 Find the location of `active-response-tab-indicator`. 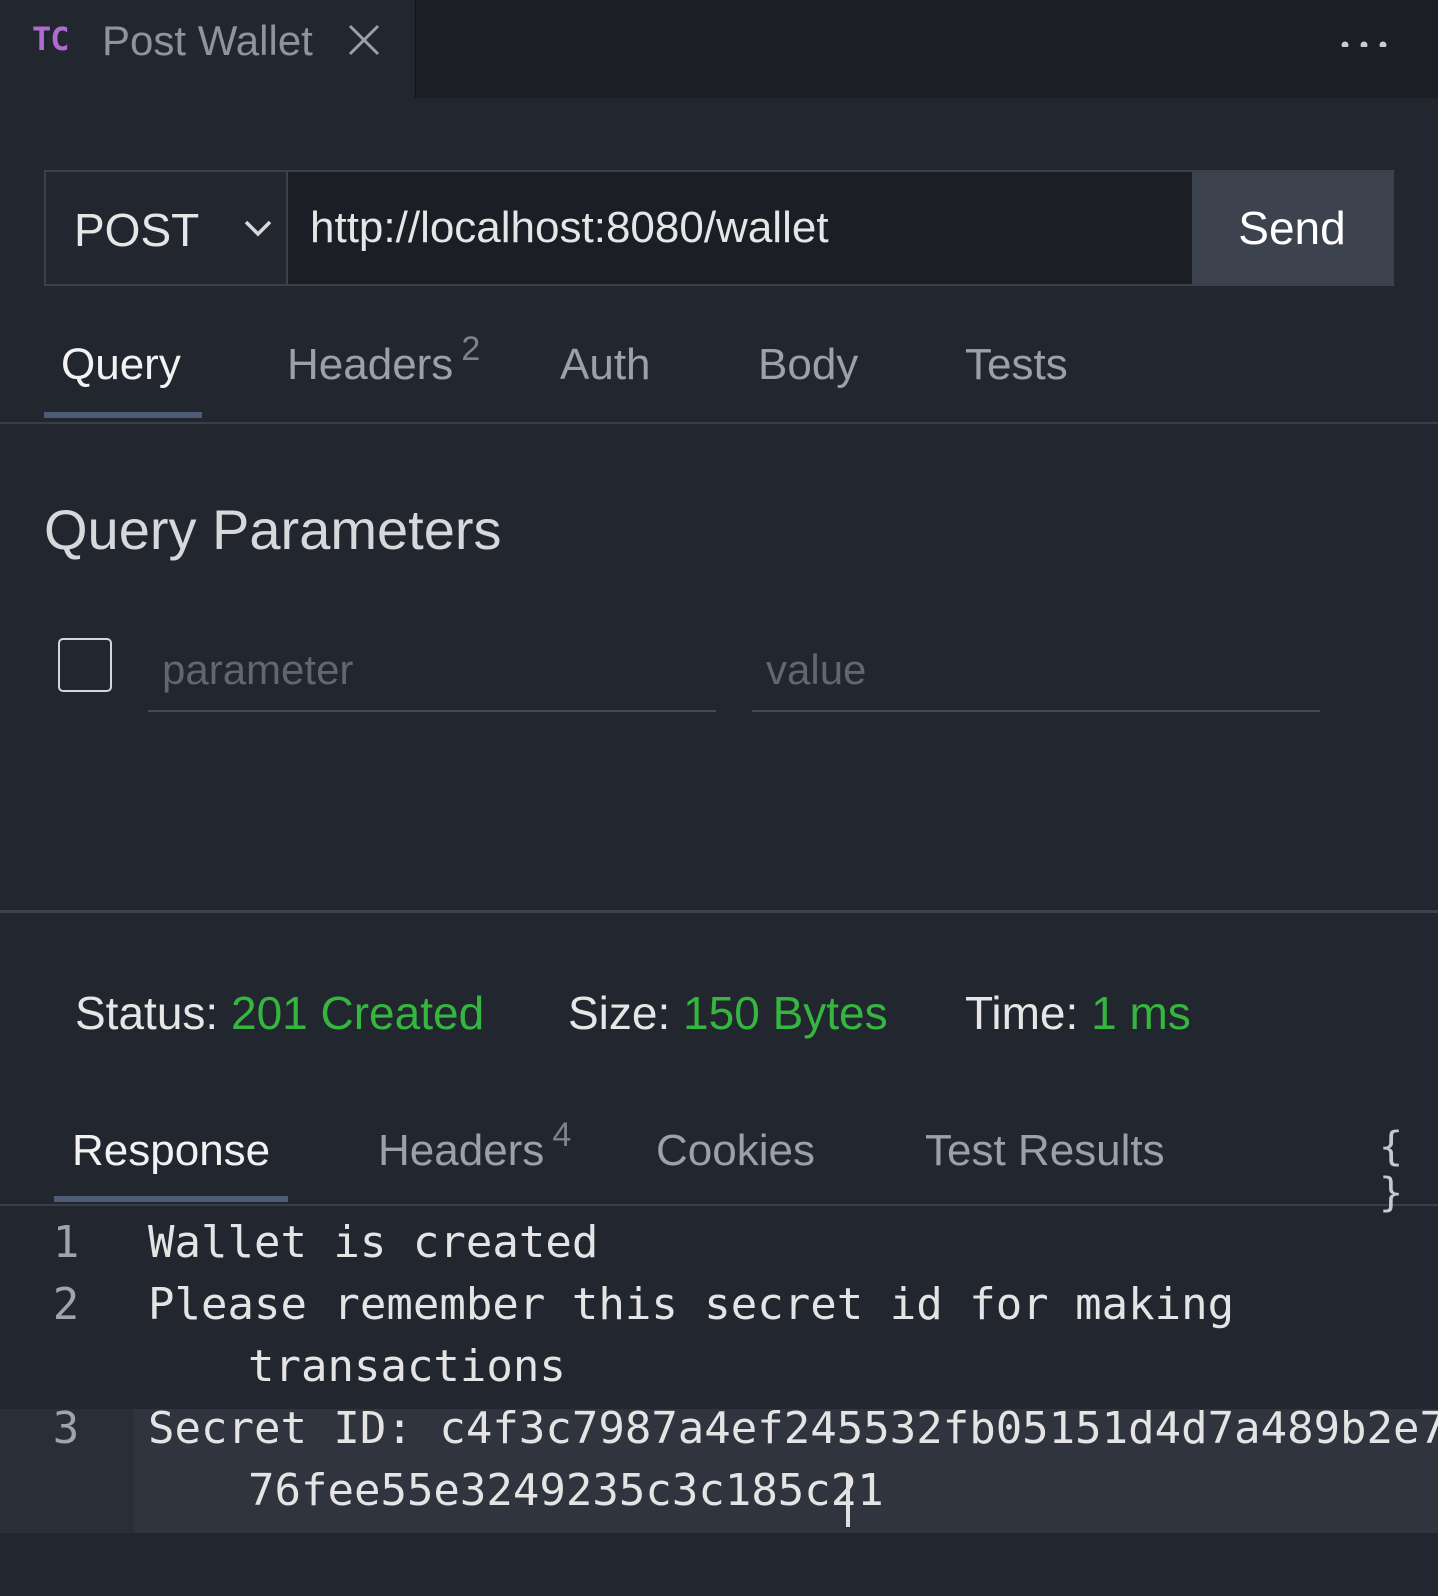

active-response-tab-indicator is located at coordinates (171, 1199).